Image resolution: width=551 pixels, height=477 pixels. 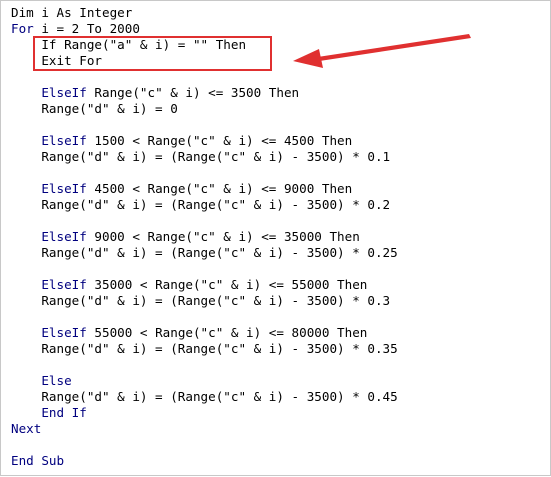 I want to click on code-text: 4500 < Range("c" & i) <= 9000 Then, so click(x=219, y=188).